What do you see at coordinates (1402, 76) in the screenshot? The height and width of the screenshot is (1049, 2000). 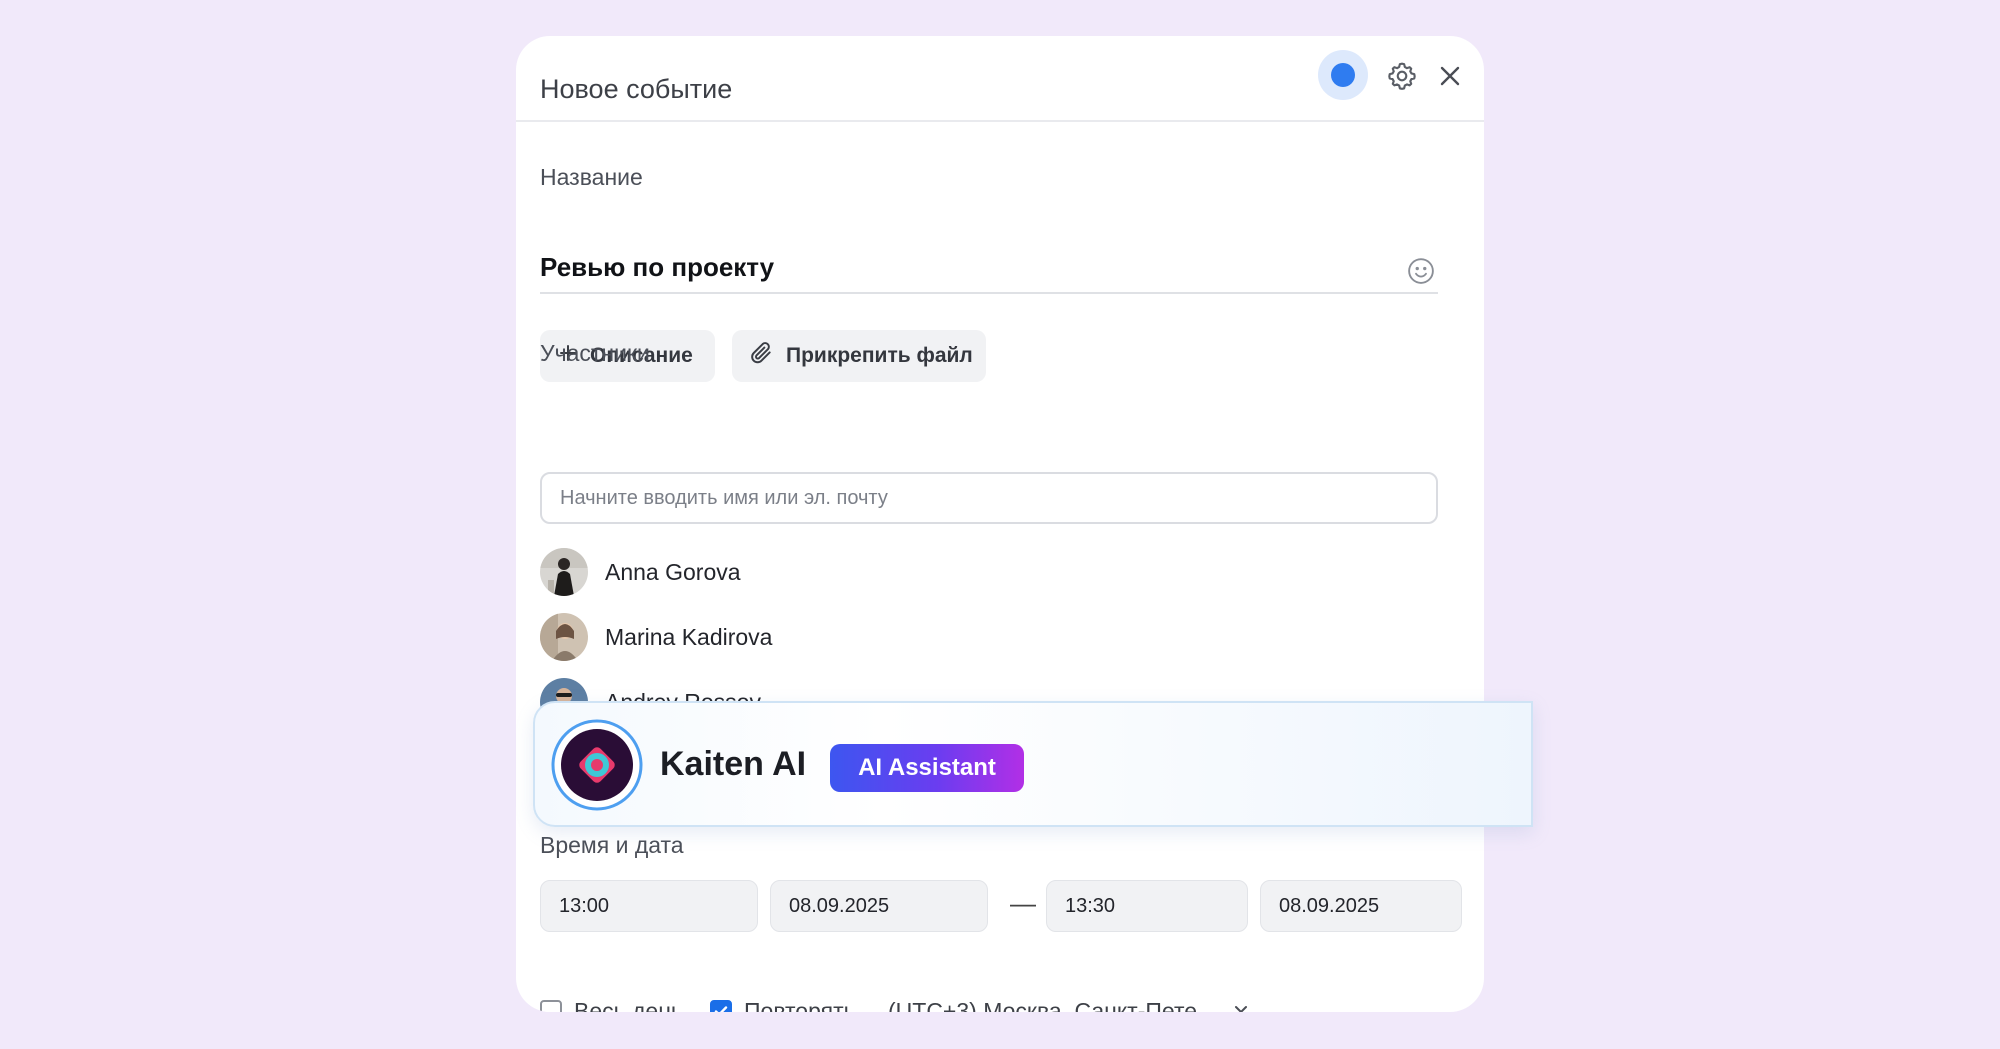 I see `gear-icon` at bounding box center [1402, 76].